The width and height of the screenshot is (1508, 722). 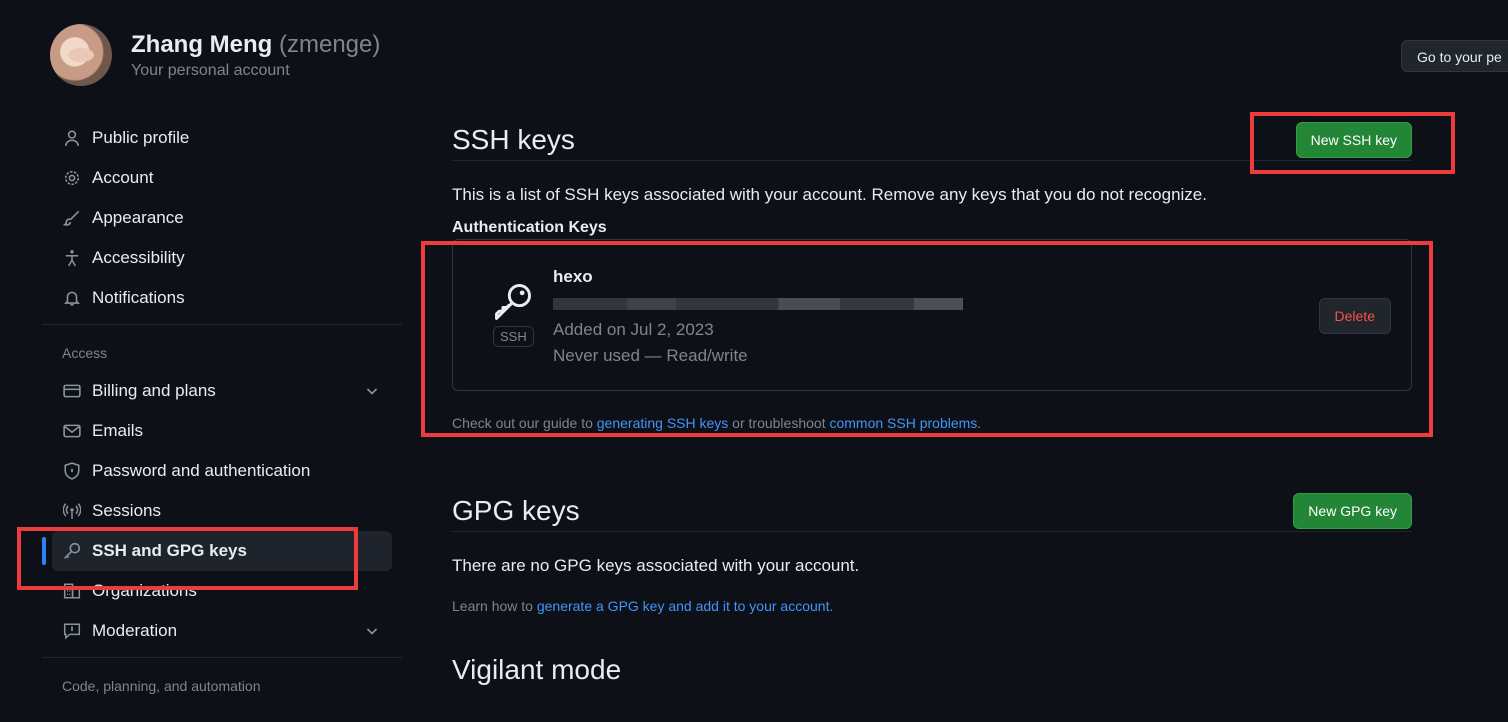 I want to click on sidebar-item-label: Password and authentication, so click(x=201, y=470).